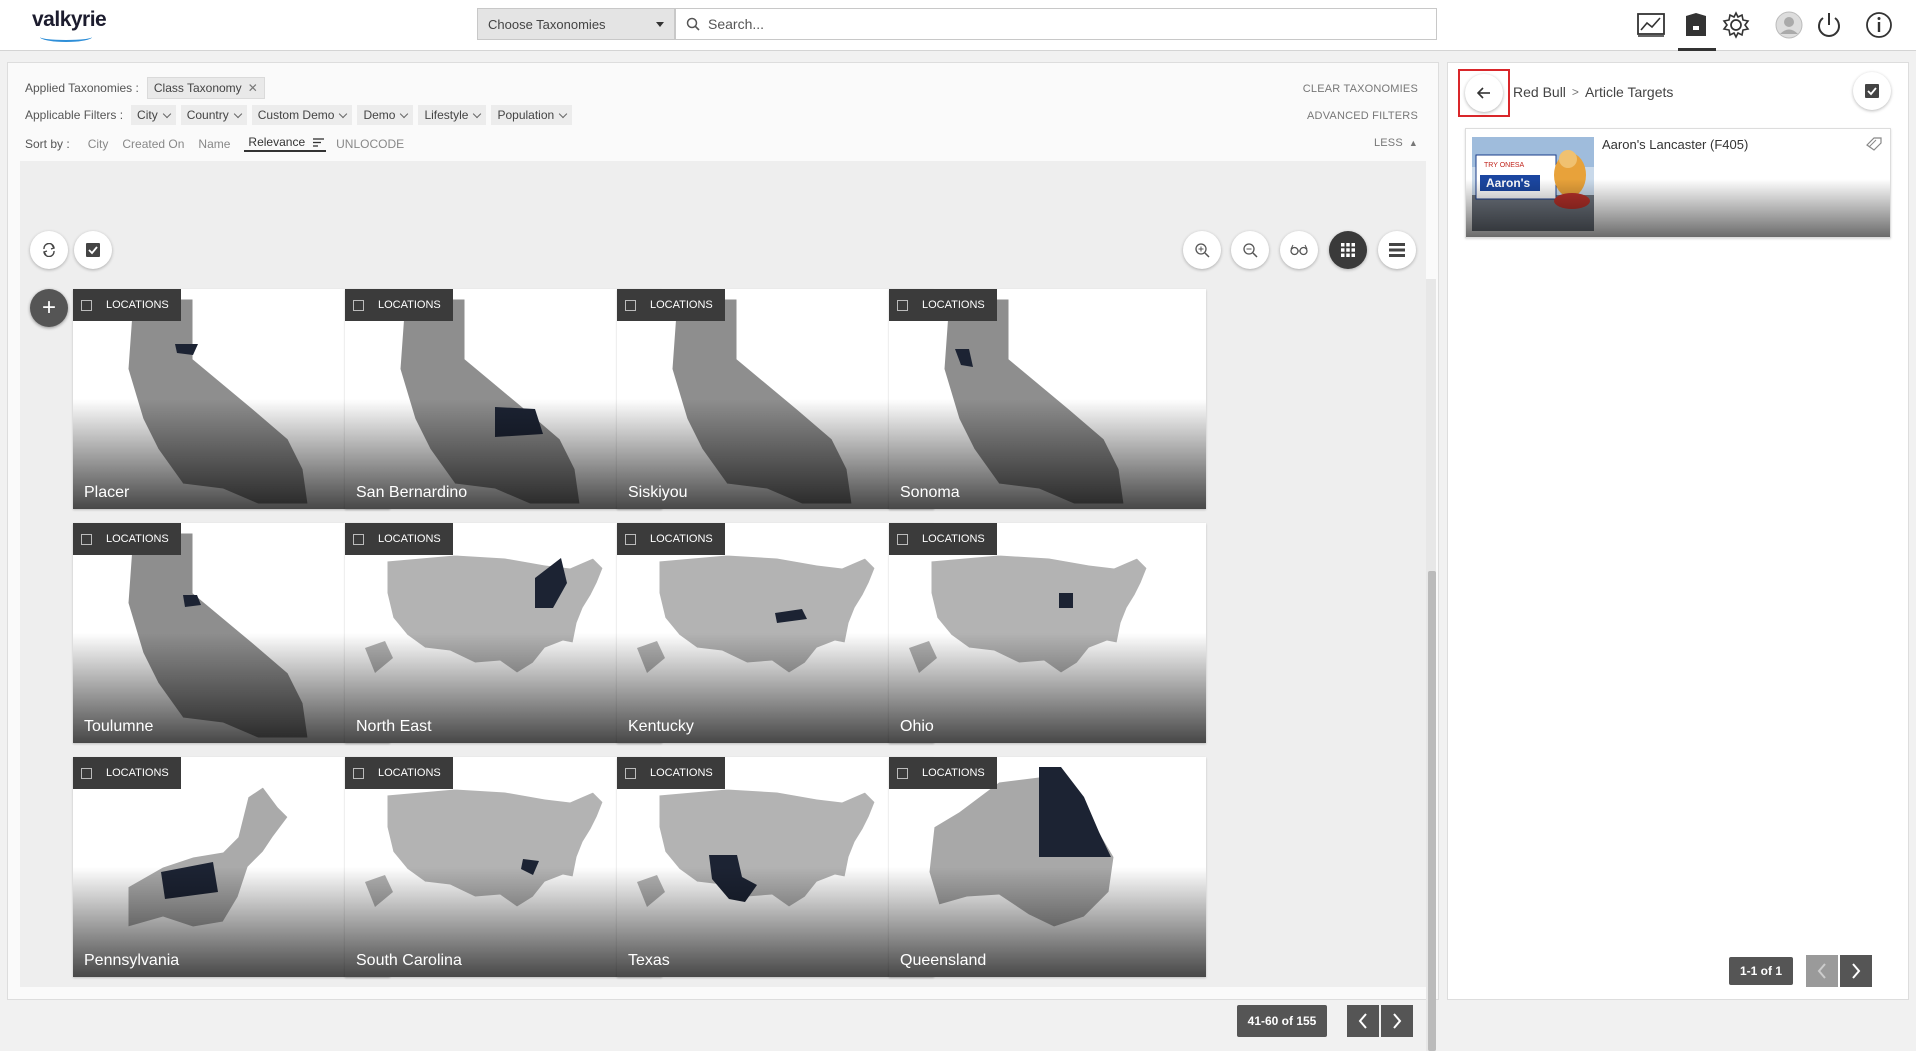  What do you see at coordinates (1872, 91) in the screenshot?
I see `panel-select-button` at bounding box center [1872, 91].